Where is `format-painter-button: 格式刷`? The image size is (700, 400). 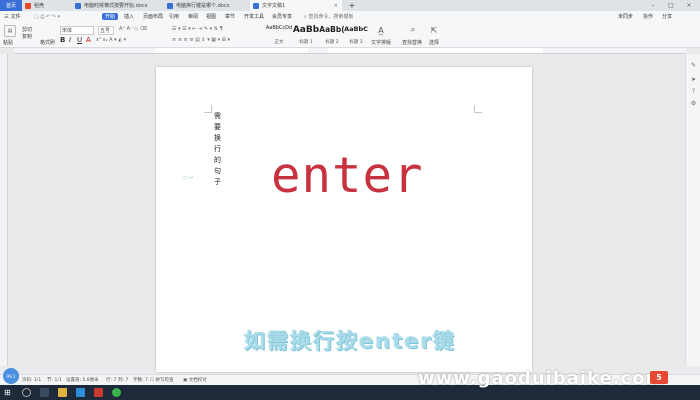 format-painter-button: 格式刷 is located at coordinates (47, 42).